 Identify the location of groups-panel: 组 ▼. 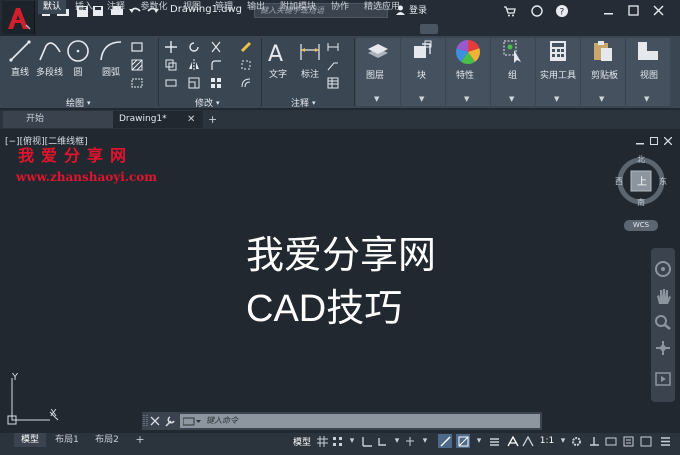
(513, 72).